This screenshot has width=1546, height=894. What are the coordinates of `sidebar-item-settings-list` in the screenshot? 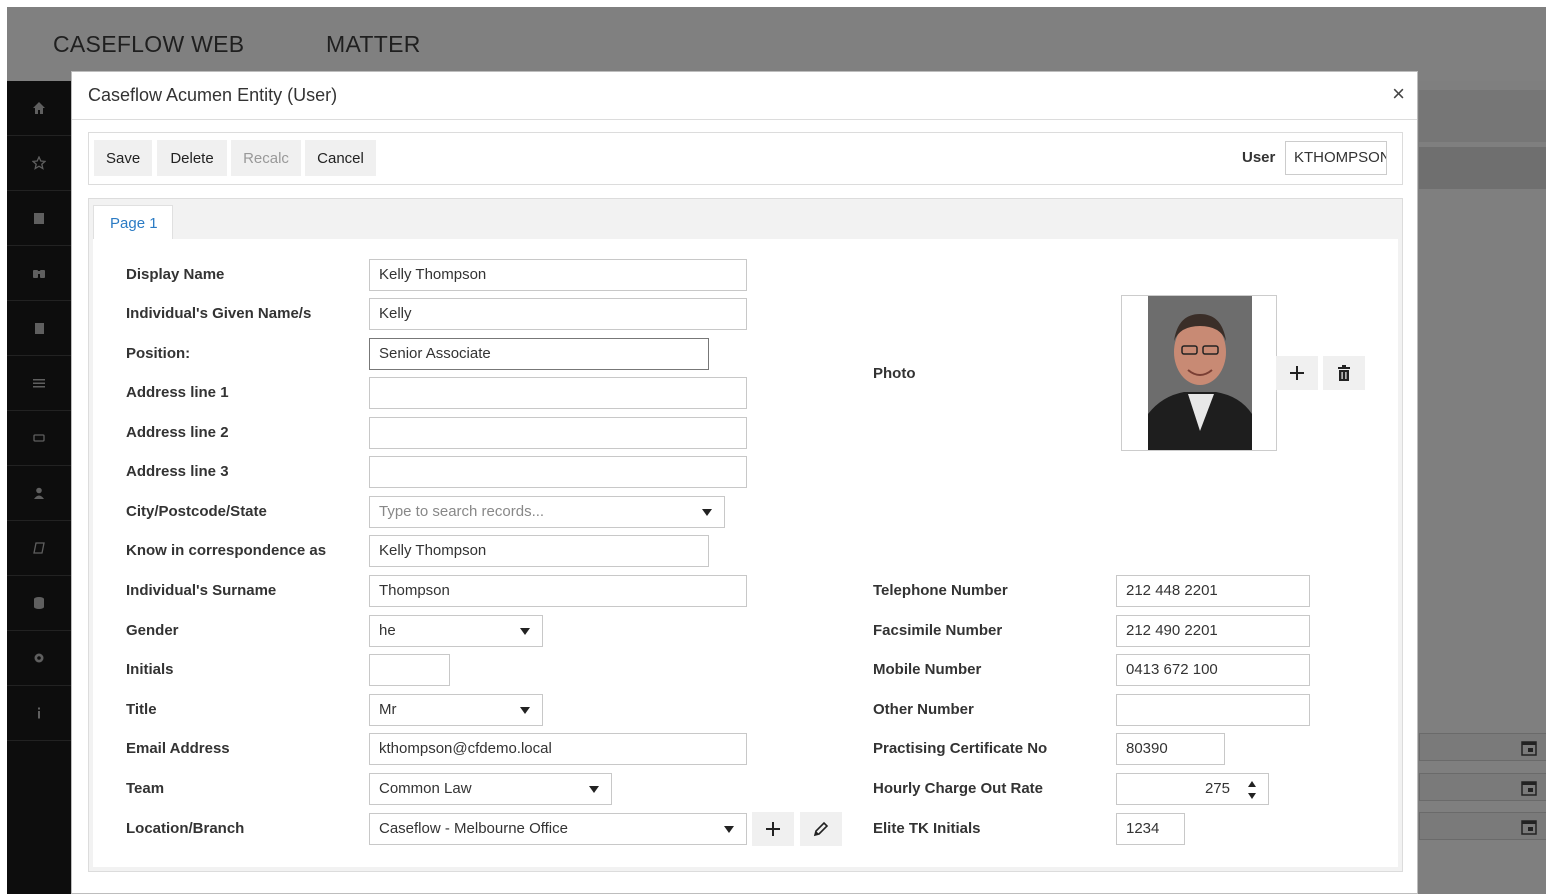 It's located at (39, 383).